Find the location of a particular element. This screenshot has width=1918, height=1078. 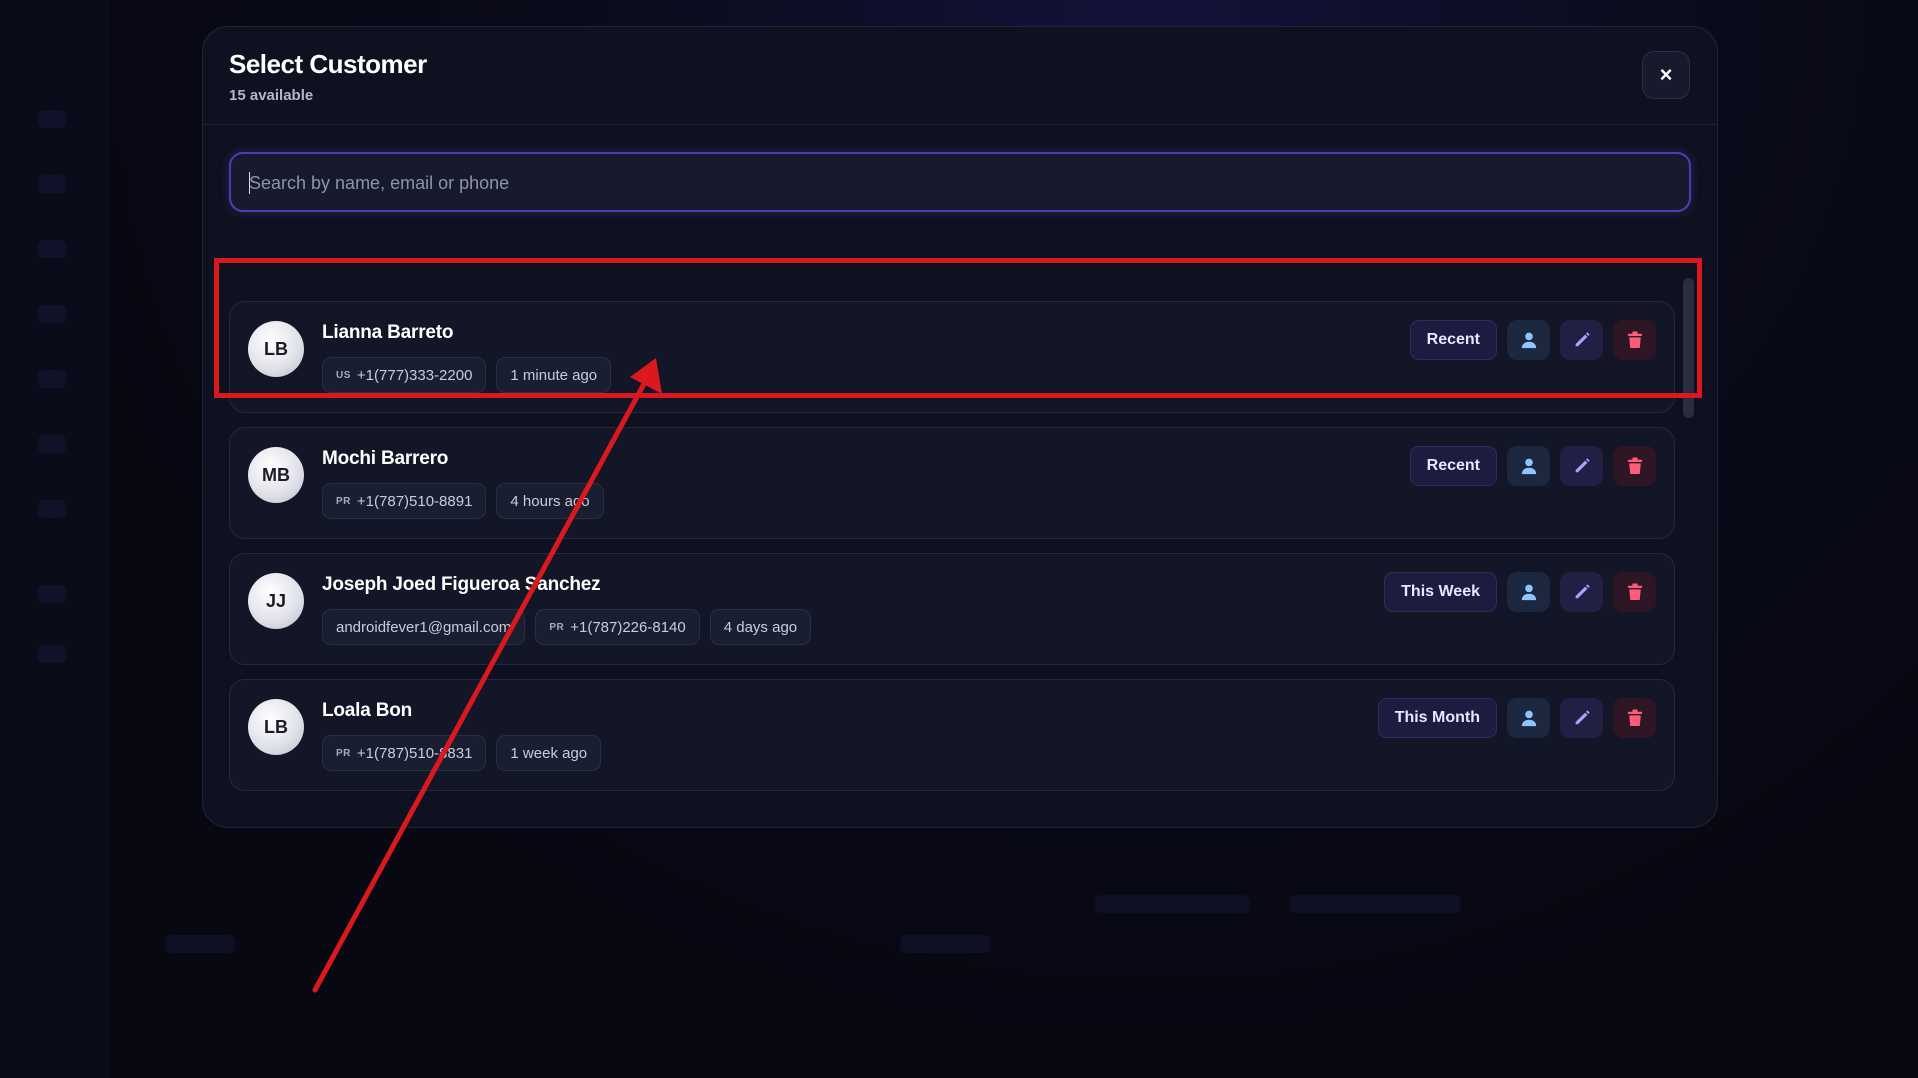

text-caret is located at coordinates (249, 183).